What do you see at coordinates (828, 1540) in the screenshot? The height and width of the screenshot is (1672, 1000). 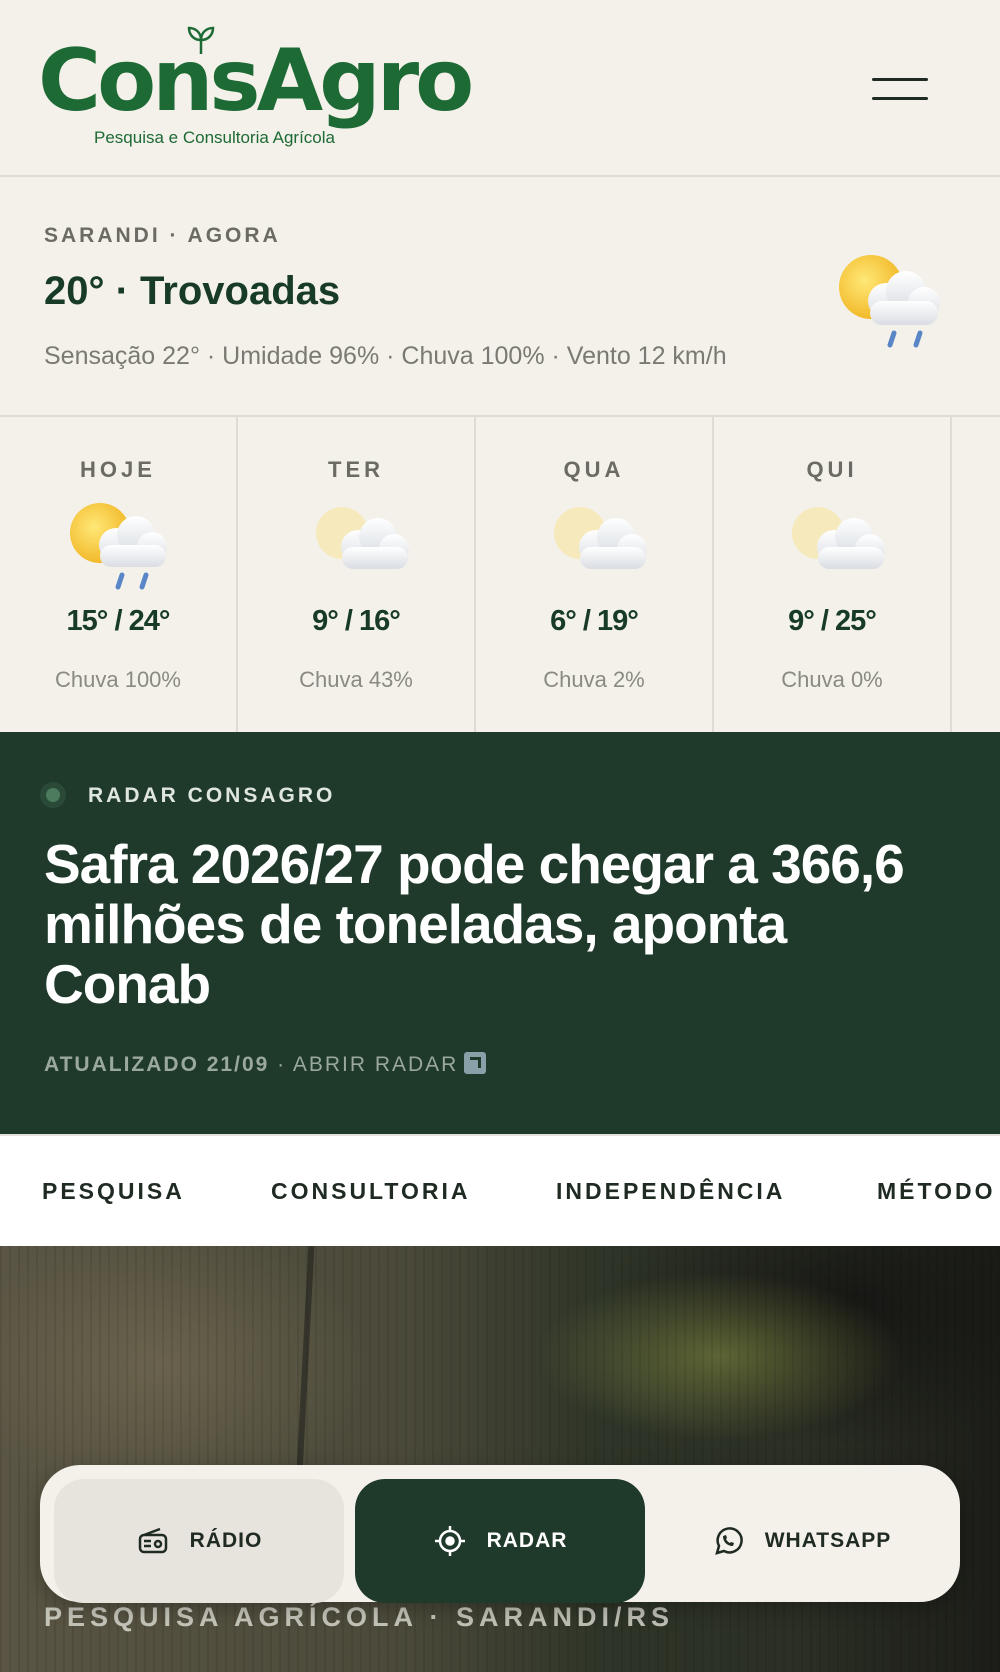 I see `whatsapp-label: WHATSAPP` at bounding box center [828, 1540].